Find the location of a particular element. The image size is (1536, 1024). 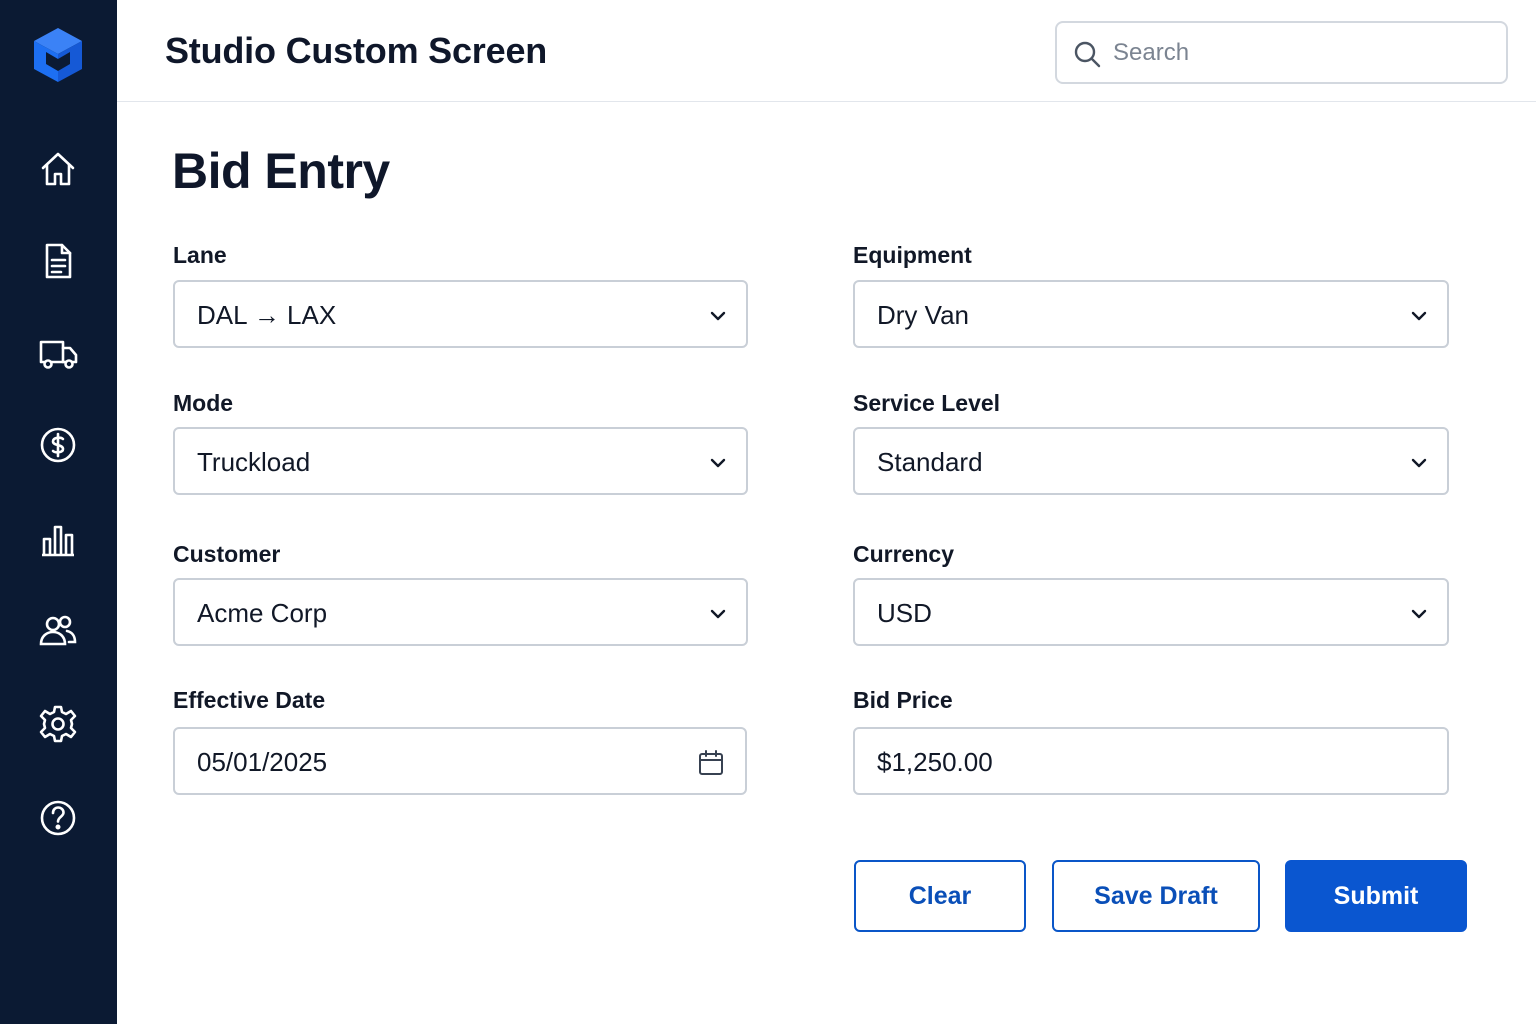

truck-icon is located at coordinates (58, 354).